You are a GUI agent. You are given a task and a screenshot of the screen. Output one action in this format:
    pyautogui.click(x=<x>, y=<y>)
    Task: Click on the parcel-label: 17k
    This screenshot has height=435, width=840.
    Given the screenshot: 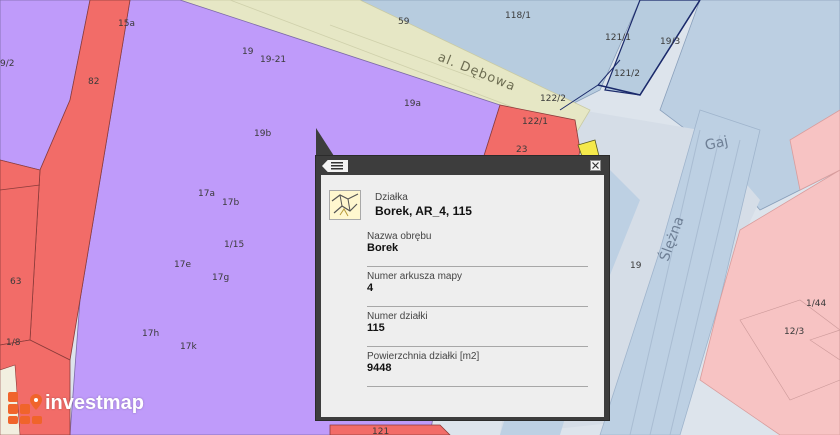 What is the action you would take?
    pyautogui.click(x=188, y=347)
    